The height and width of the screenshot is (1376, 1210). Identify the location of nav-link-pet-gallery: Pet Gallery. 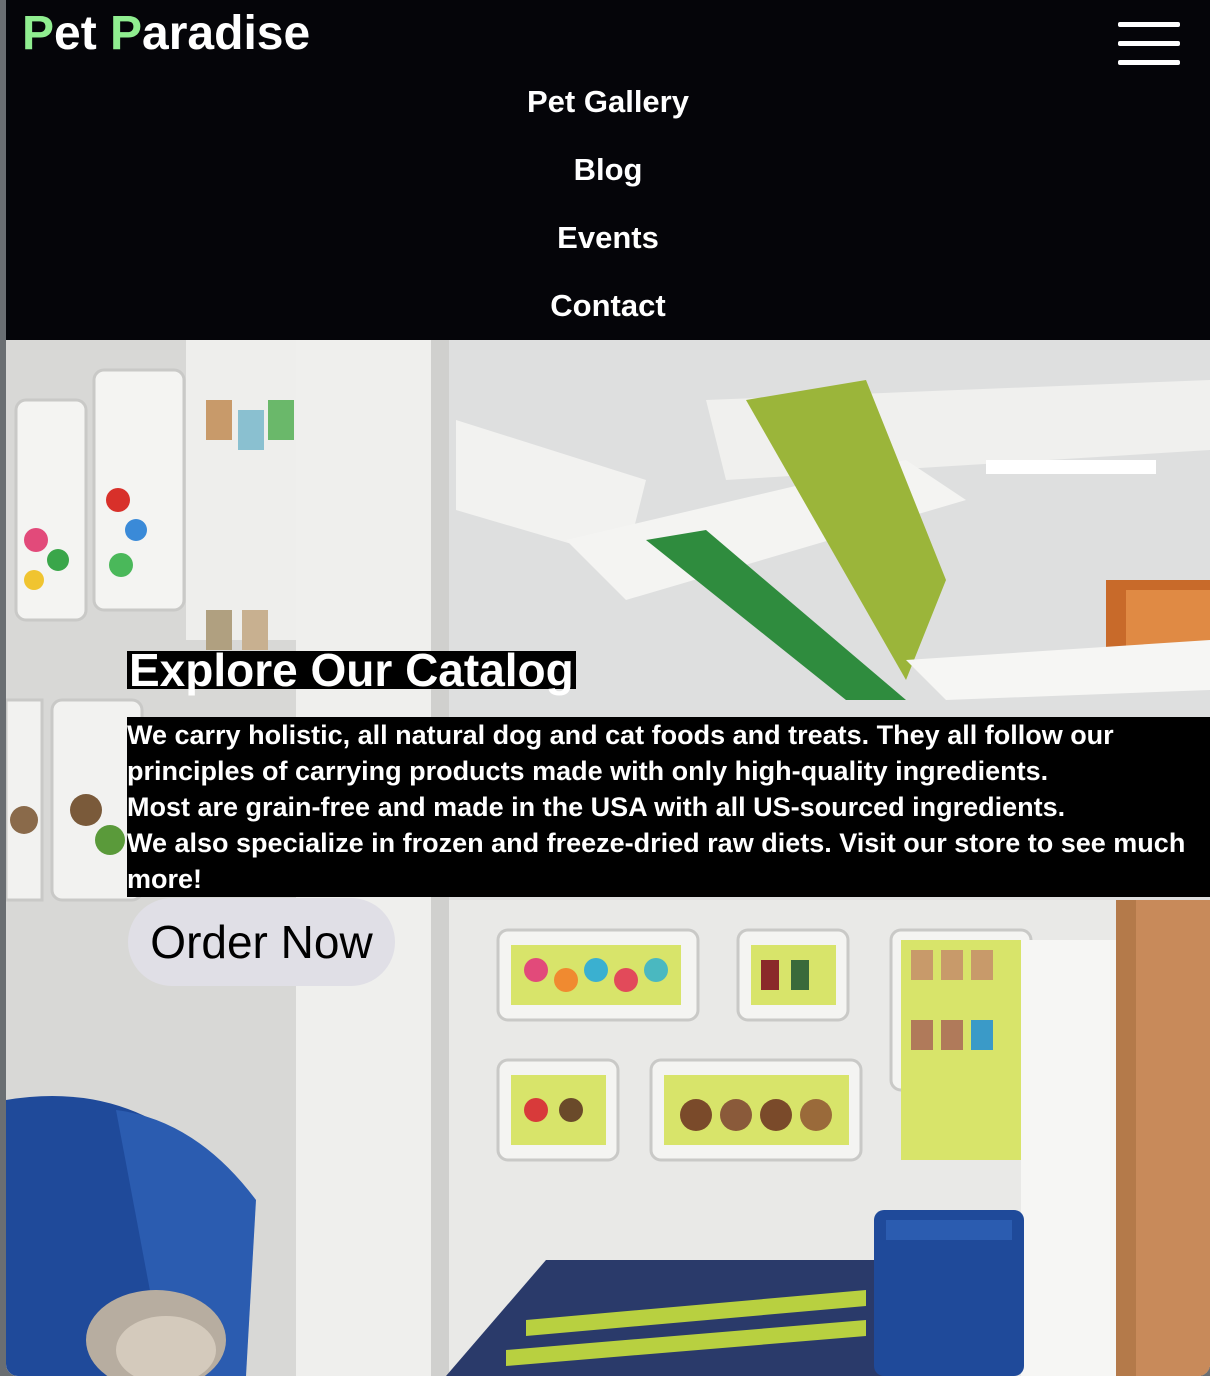
(608, 102).